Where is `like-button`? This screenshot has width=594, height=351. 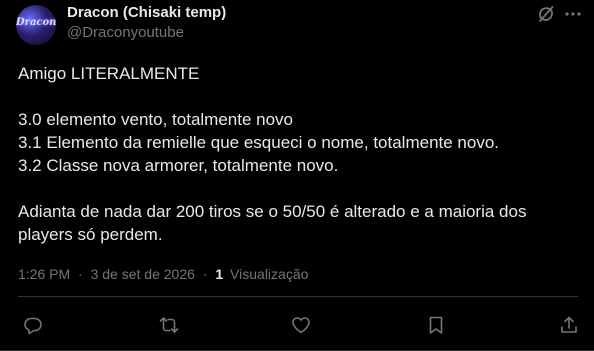 like-button is located at coordinates (301, 325).